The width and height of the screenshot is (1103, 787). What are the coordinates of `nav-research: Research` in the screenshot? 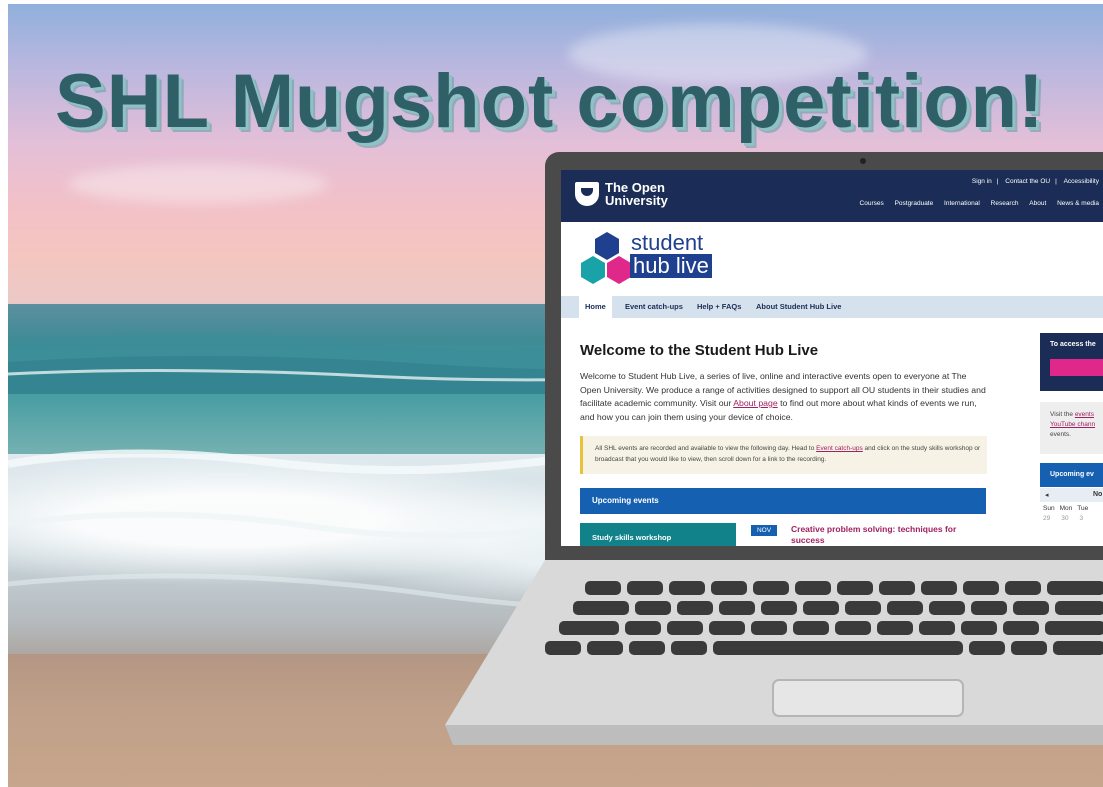 It's located at (1005, 203).